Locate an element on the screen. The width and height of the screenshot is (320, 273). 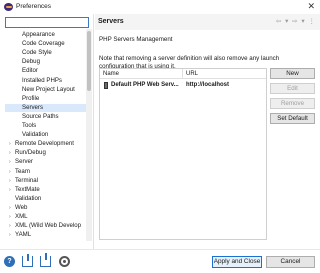
tree-item-code-coverage: Code Coverage is located at coordinates (47, 44).